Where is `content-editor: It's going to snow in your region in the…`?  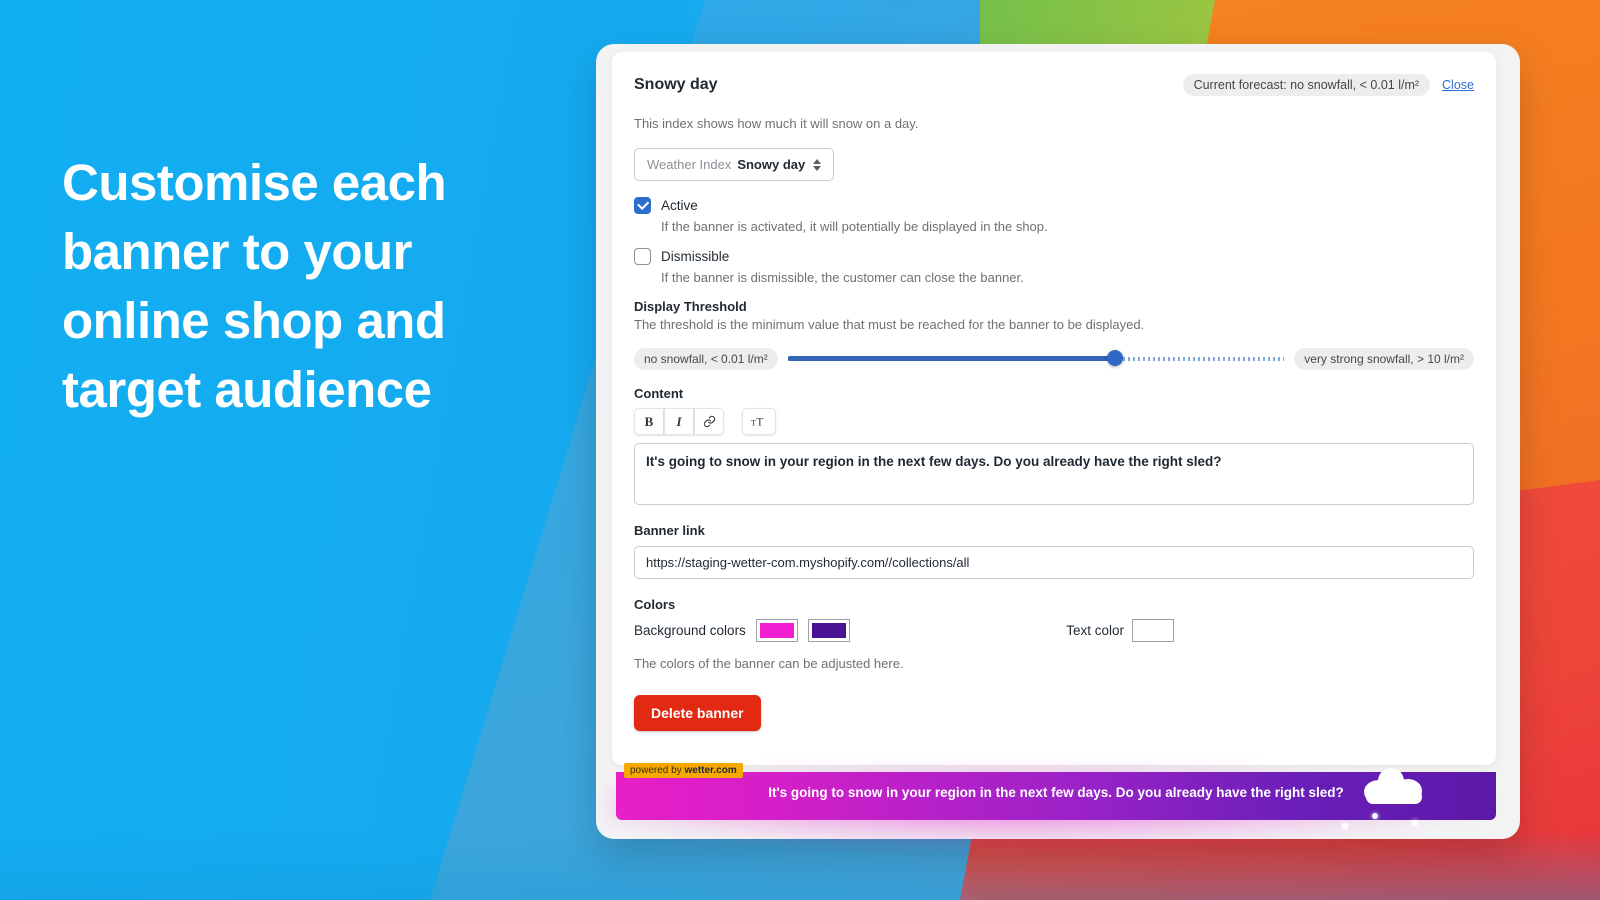
content-editor: It's going to snow in your region in the… is located at coordinates (1054, 474).